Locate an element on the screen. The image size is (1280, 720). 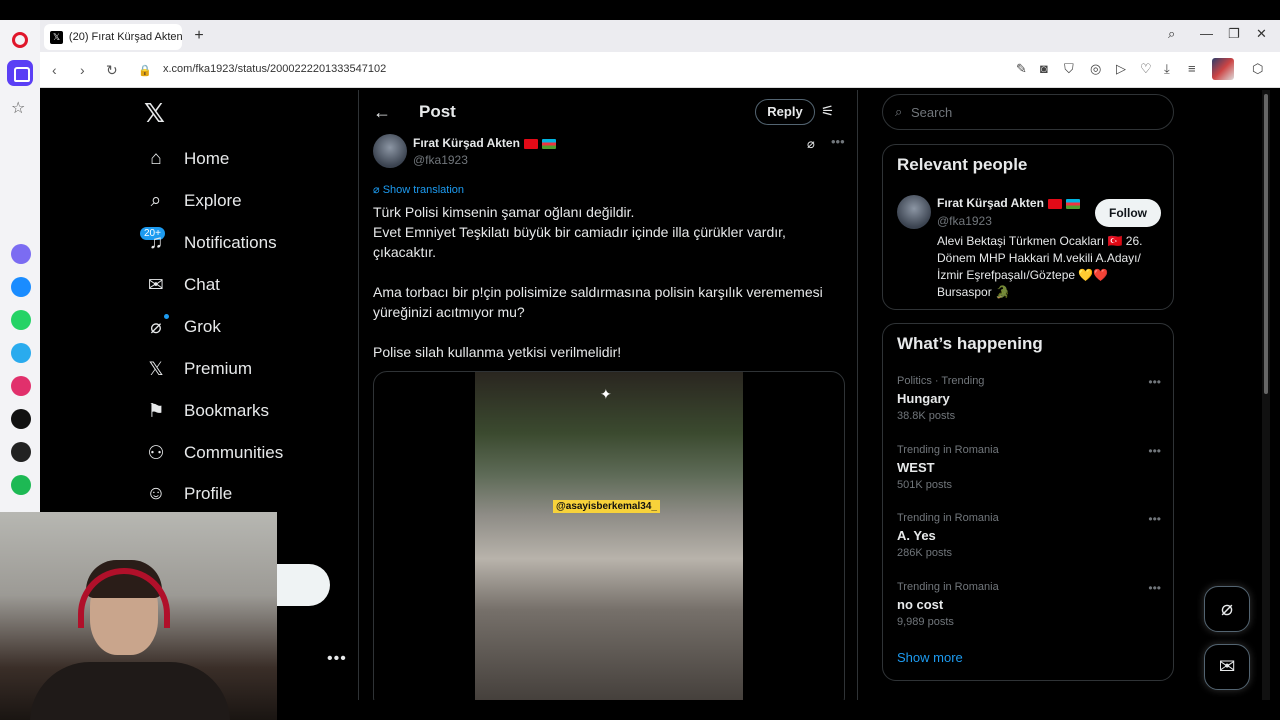
search-box: ⌕ is located at coordinates (1028, 112).